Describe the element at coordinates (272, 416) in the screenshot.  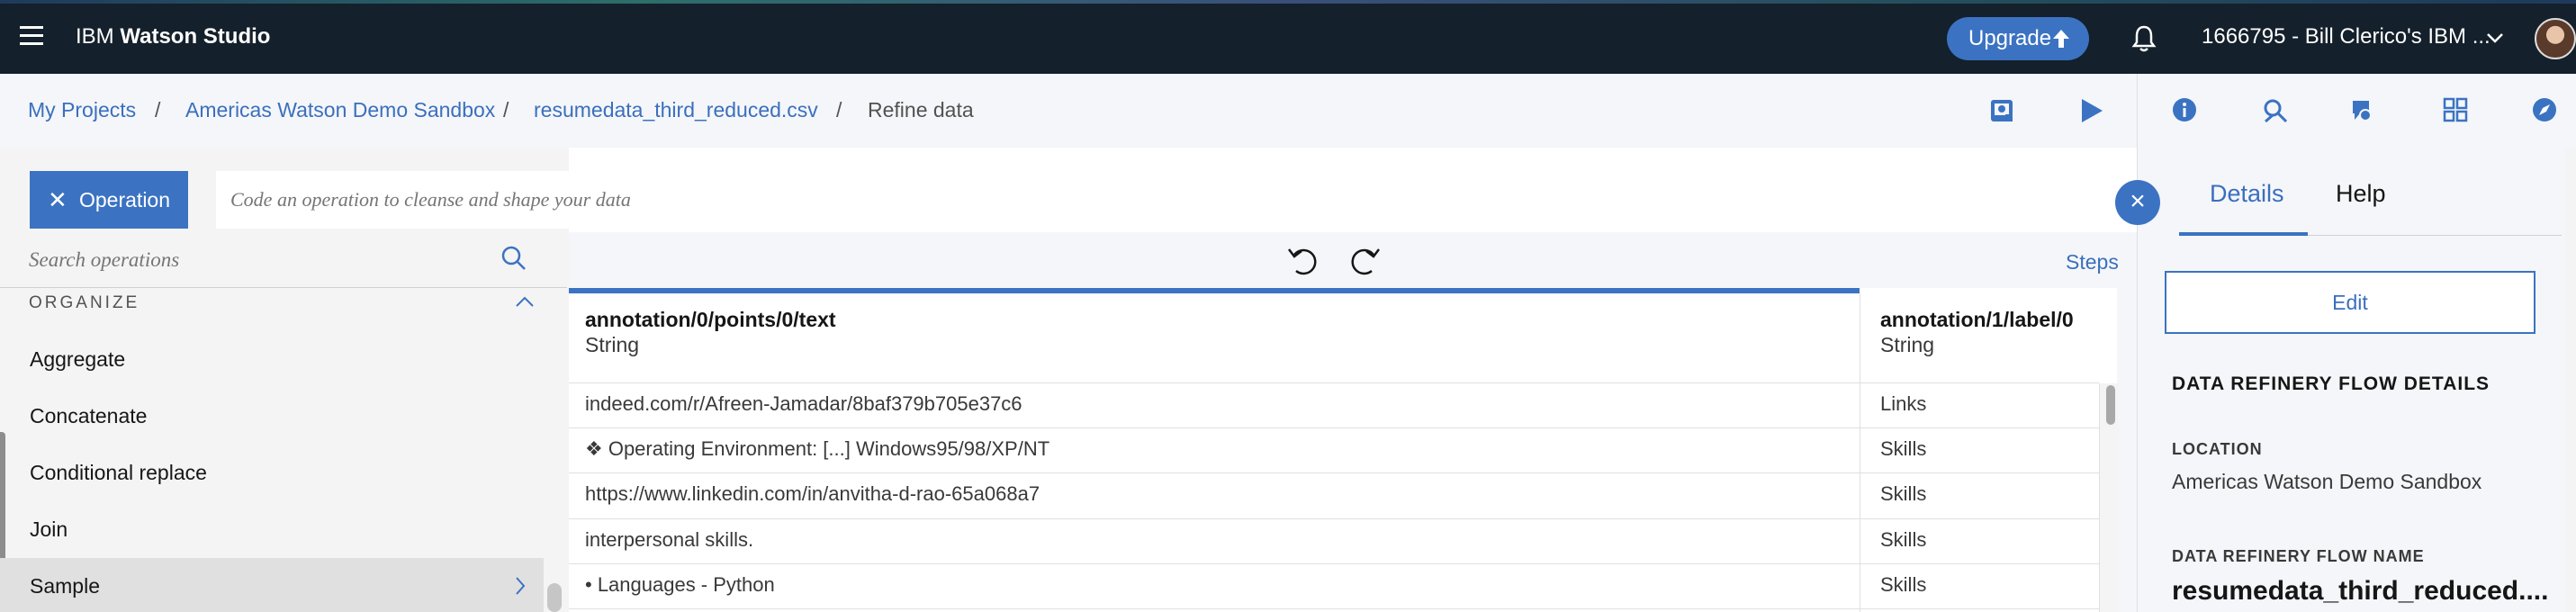
I see `operation-item-concatenate: Concatenate` at that location.